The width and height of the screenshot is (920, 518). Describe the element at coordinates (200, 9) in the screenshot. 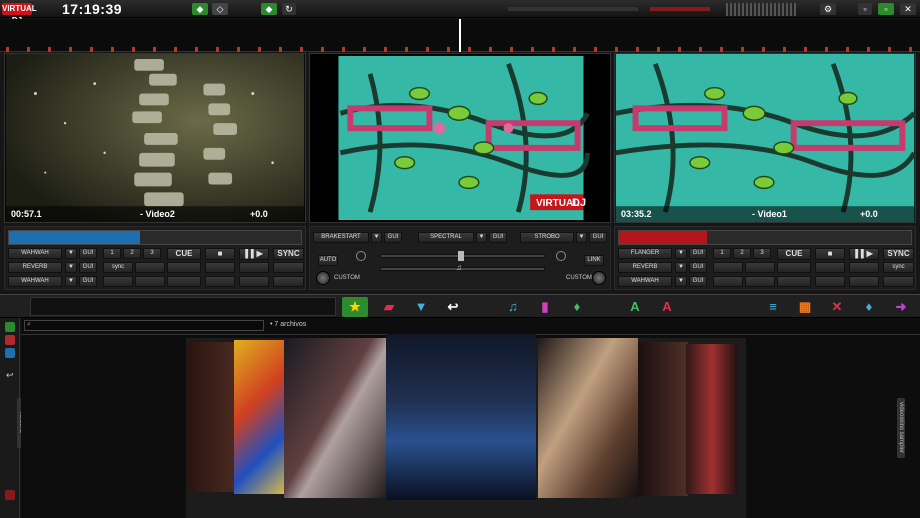

I see `record-icon: ◆` at that location.